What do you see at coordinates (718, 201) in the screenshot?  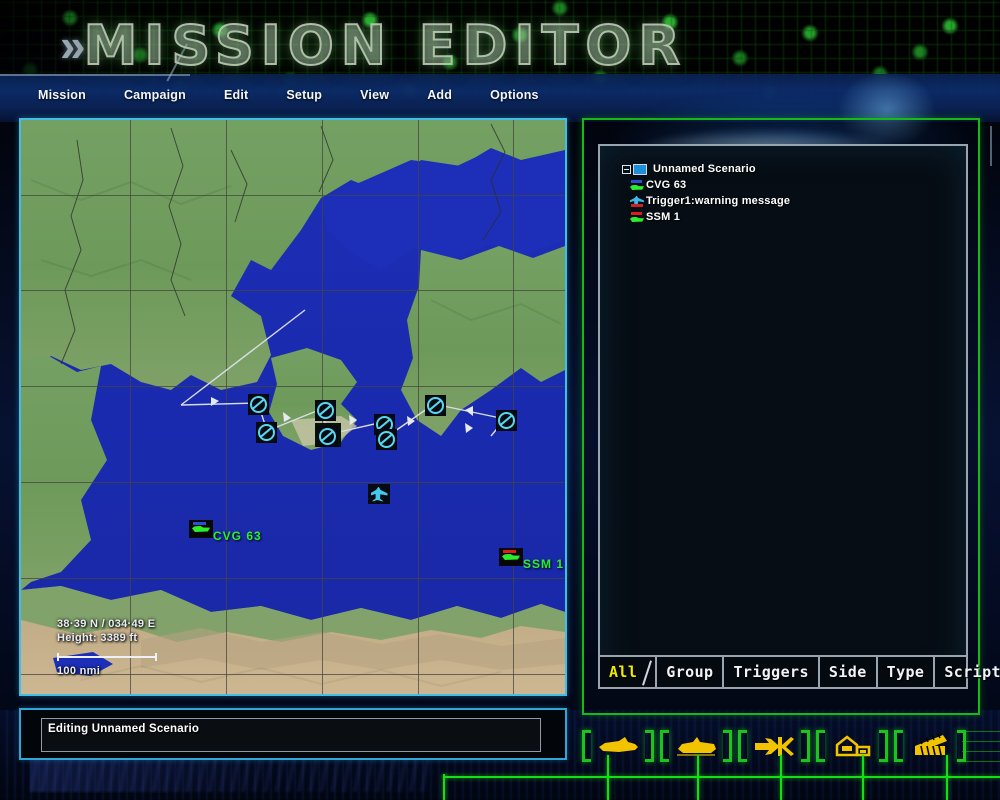 I see `tree-item-label: Trigger1:warning message` at bounding box center [718, 201].